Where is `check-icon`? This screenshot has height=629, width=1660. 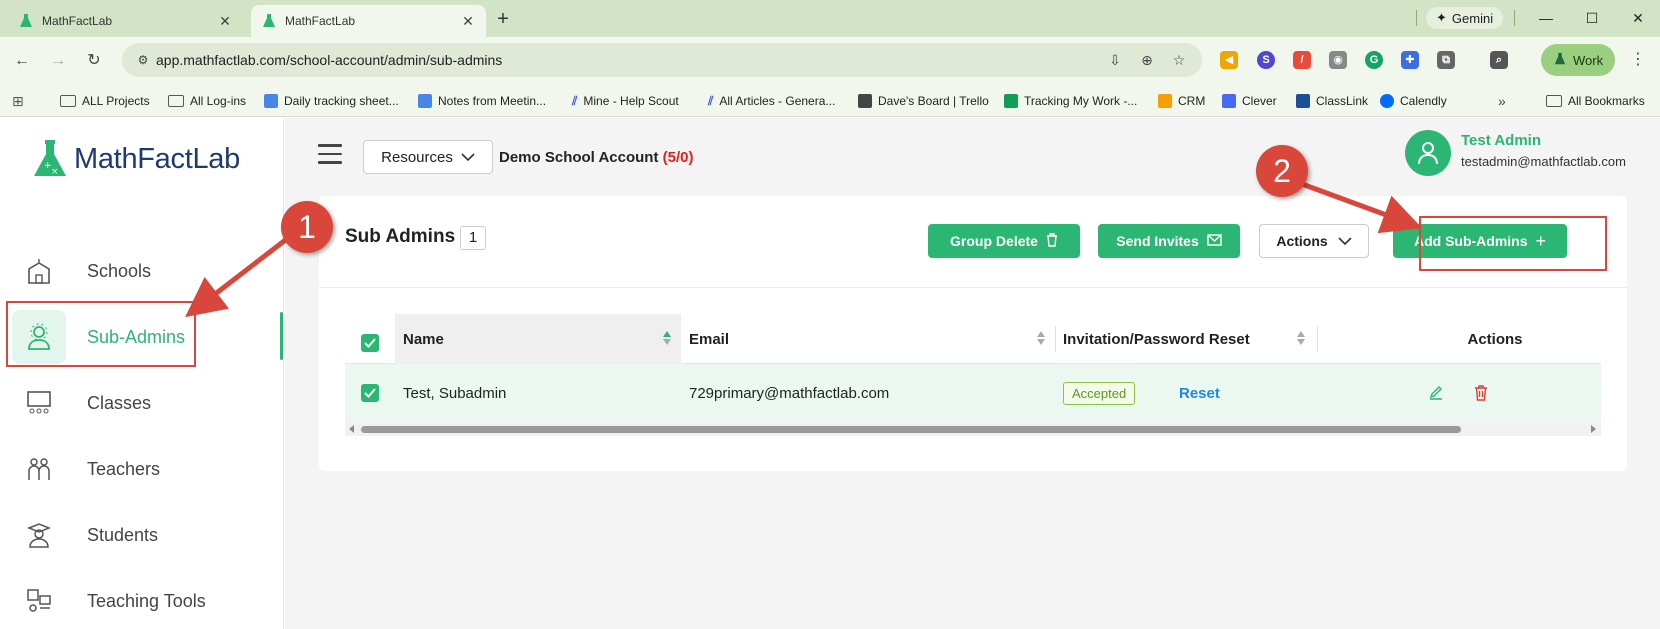
check-icon is located at coordinates (370, 343).